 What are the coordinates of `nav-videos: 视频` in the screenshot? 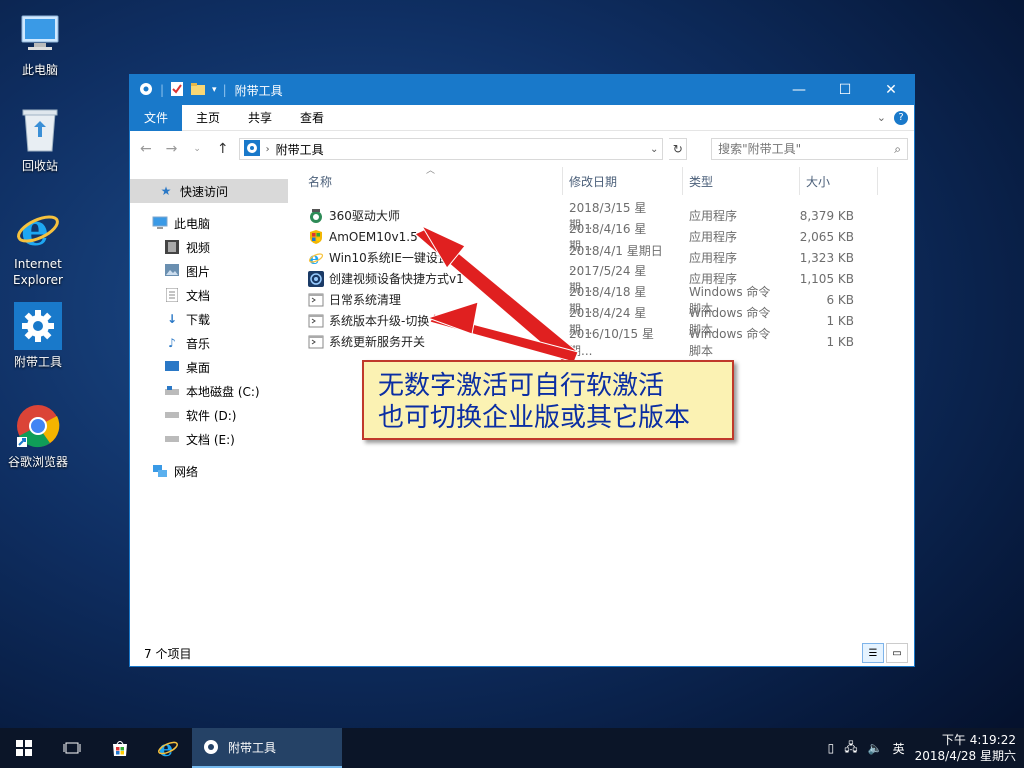 It's located at (209, 247).